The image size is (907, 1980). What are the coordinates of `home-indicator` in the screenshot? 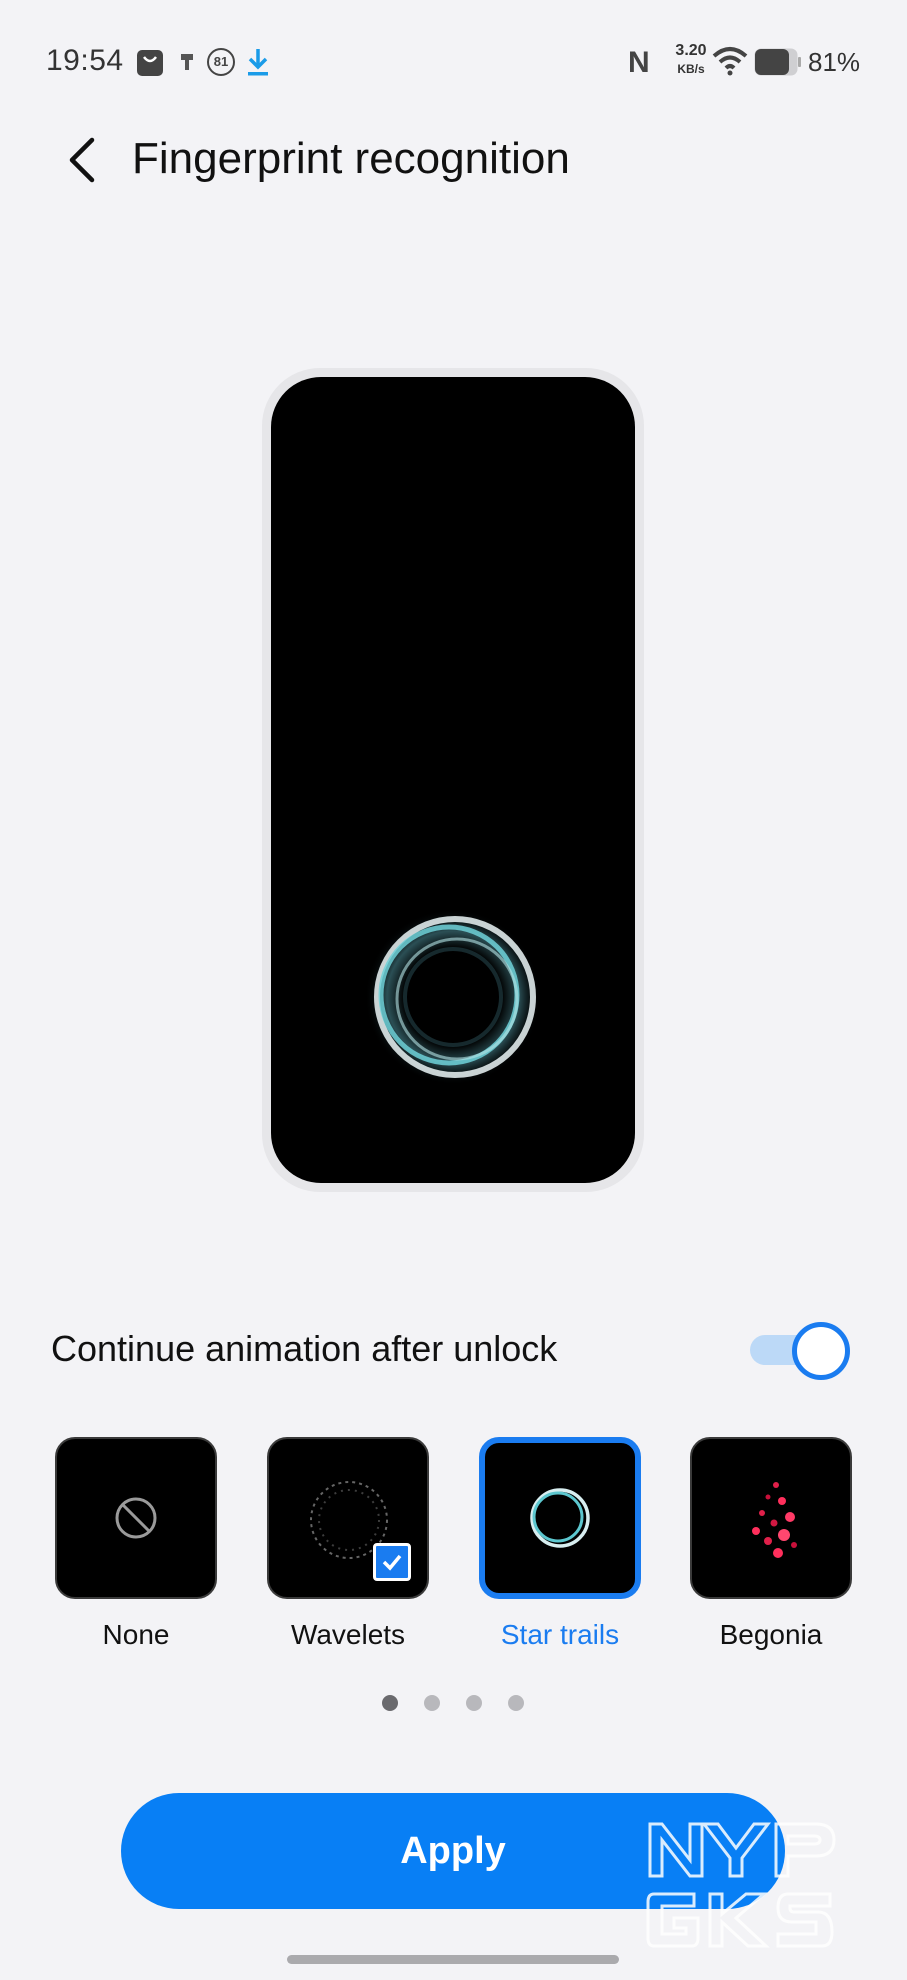 It's located at (453, 1959).